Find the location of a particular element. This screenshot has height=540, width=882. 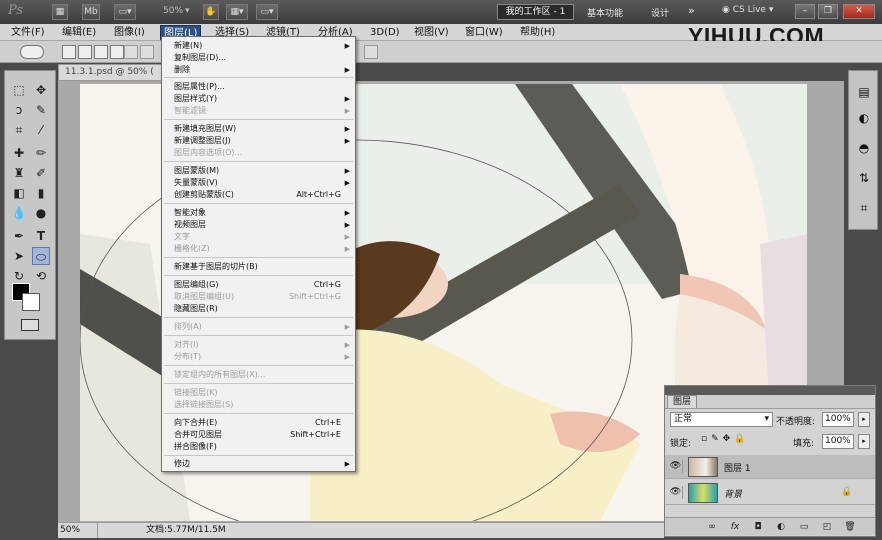

crop-tool-icon: ⌗ is located at coordinates (19, 130).